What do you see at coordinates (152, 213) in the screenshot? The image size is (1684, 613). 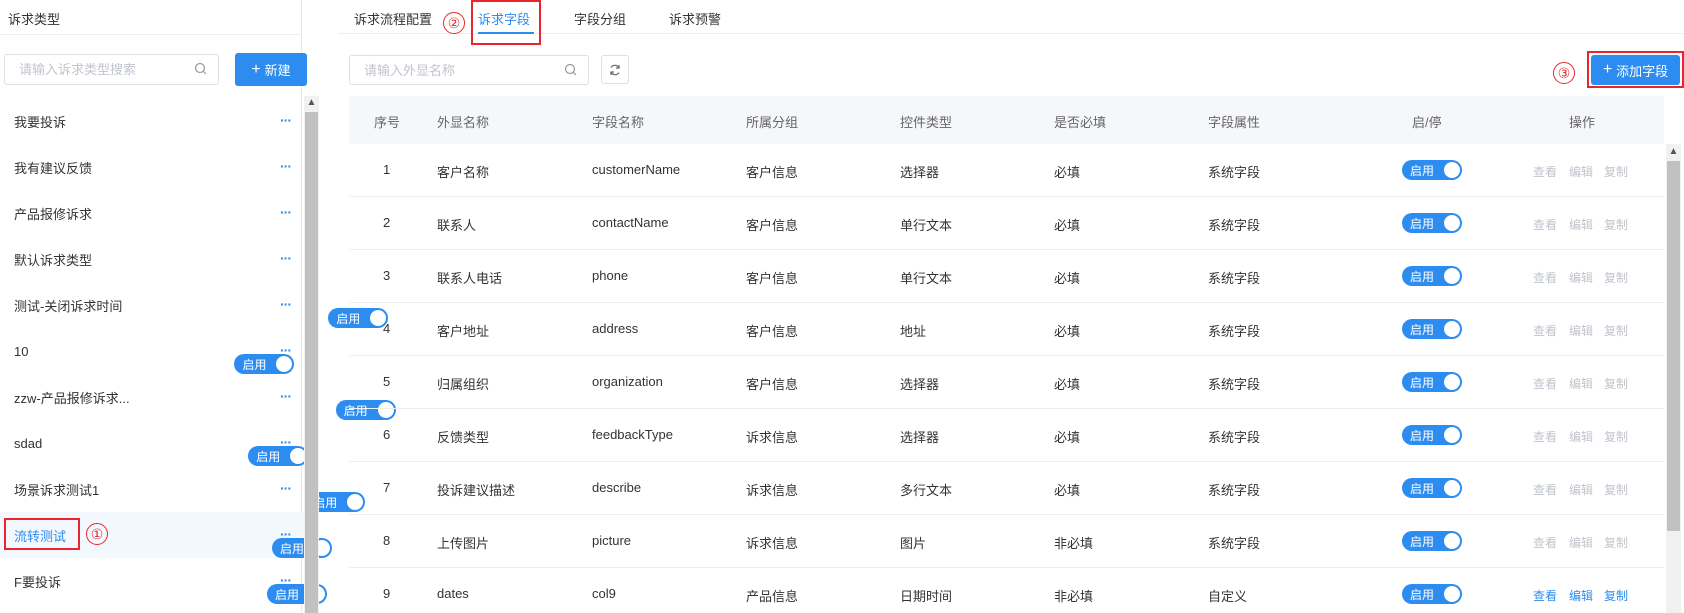 I see `sidebar-item: 产品报修诉求 ···` at bounding box center [152, 213].